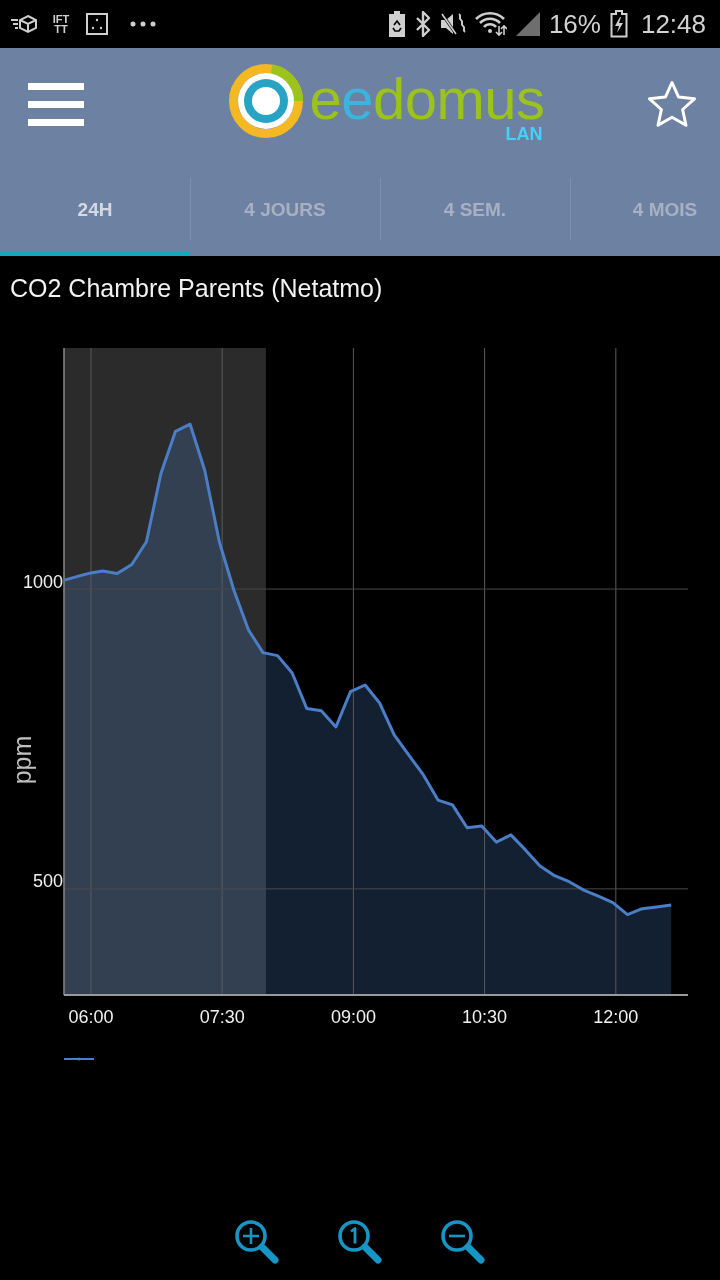 This screenshot has height=1280, width=720. I want to click on star-icon, so click(672, 104).